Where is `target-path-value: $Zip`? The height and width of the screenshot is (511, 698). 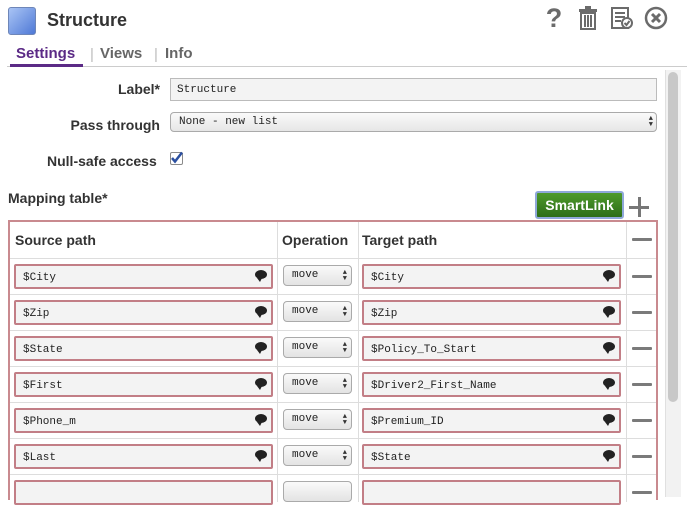
target-path-value: $Zip is located at coordinates (384, 314).